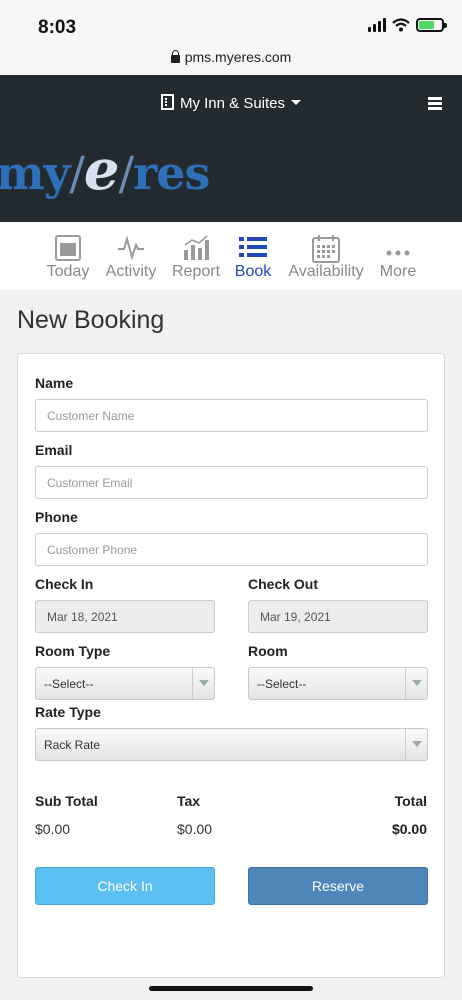 The height and width of the screenshot is (1000, 462). What do you see at coordinates (435, 104) in the screenshot?
I see `menu-icon` at bounding box center [435, 104].